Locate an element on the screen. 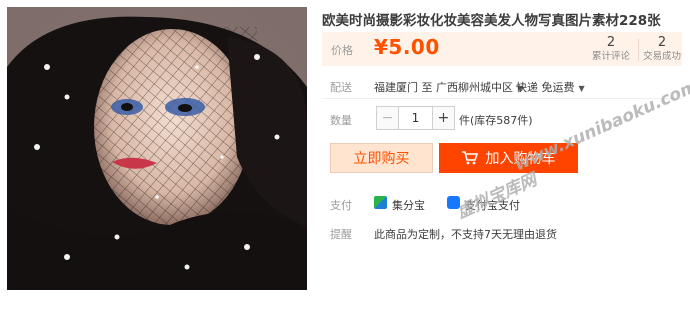 This screenshot has width=690, height=314. quantity-label: 数量 is located at coordinates (341, 120).